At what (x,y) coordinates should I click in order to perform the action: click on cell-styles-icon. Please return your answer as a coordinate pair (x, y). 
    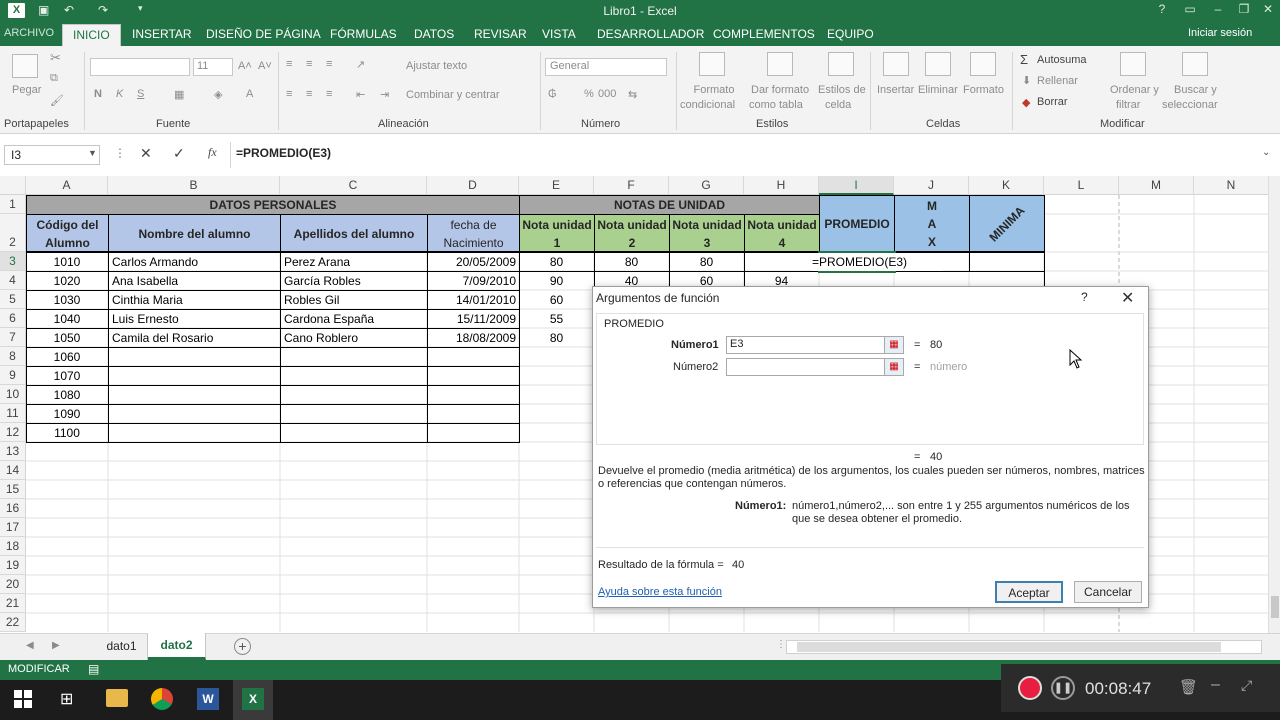
    Looking at the image, I should click on (841, 64).